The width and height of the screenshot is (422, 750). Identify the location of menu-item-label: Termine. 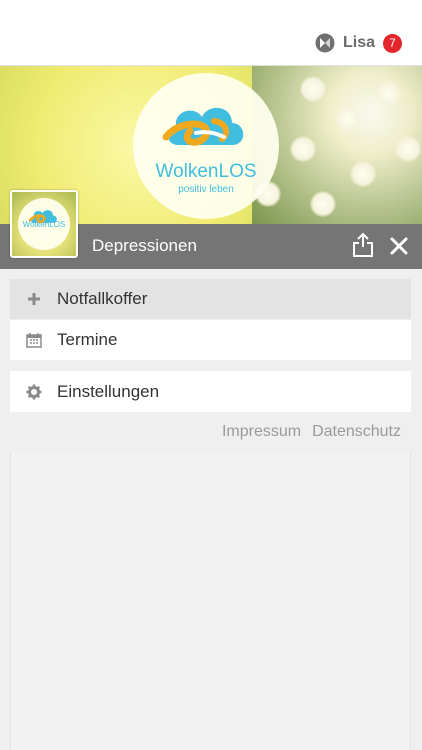
(87, 339).